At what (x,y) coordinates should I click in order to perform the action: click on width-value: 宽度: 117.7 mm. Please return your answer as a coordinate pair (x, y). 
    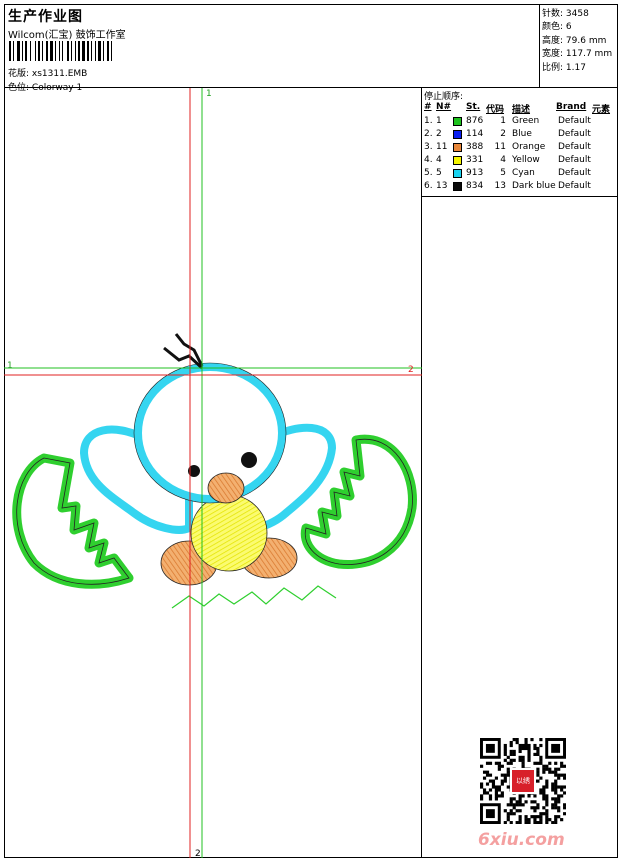
    Looking at the image, I should click on (577, 54).